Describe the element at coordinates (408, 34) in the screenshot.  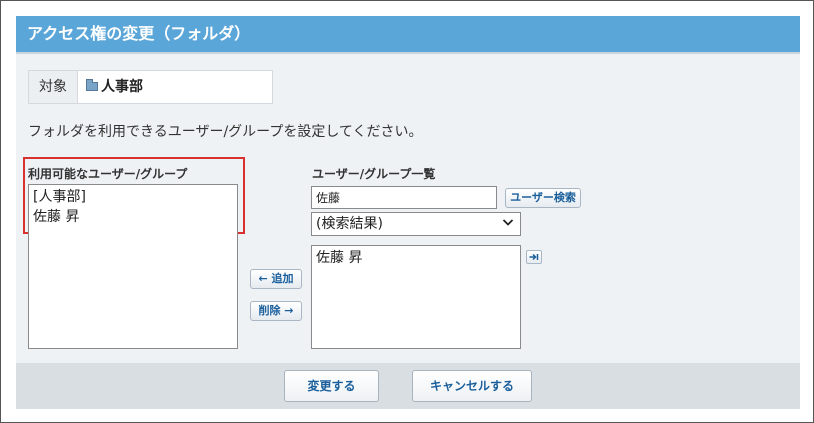
I see `page-title: アクセス権の変更（フォルダ）` at that location.